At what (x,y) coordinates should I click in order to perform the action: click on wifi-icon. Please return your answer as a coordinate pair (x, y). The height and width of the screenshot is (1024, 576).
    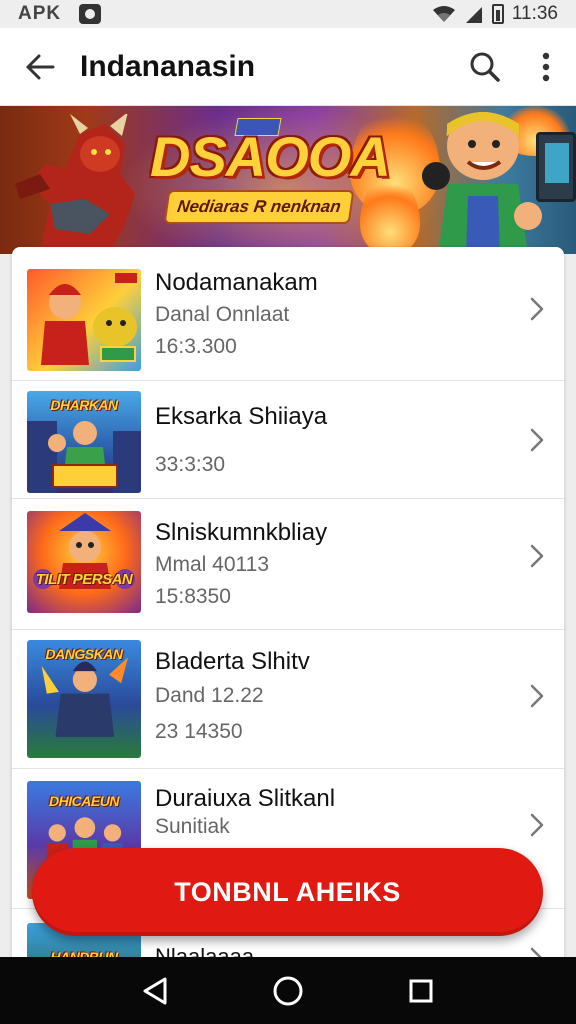
    Looking at the image, I should click on (443, 14).